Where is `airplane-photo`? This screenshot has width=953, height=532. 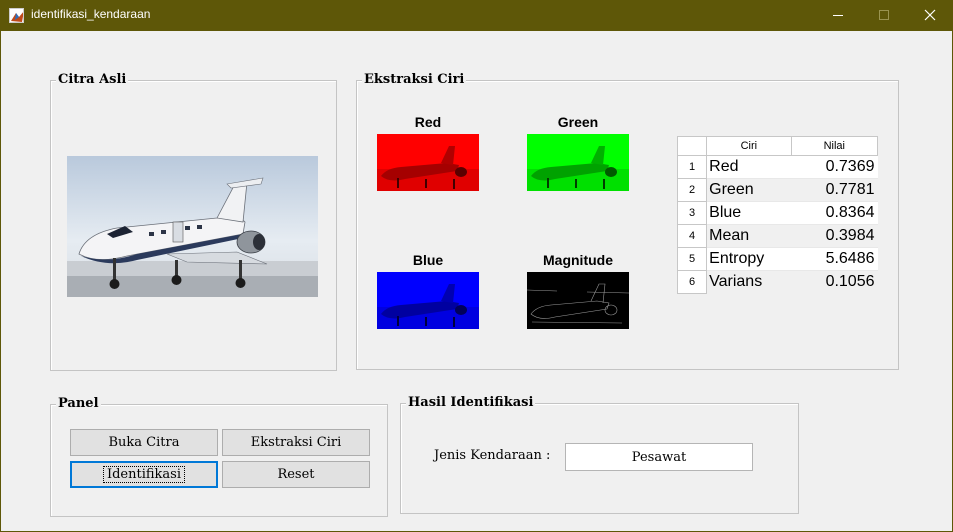
airplane-photo is located at coordinates (192, 226).